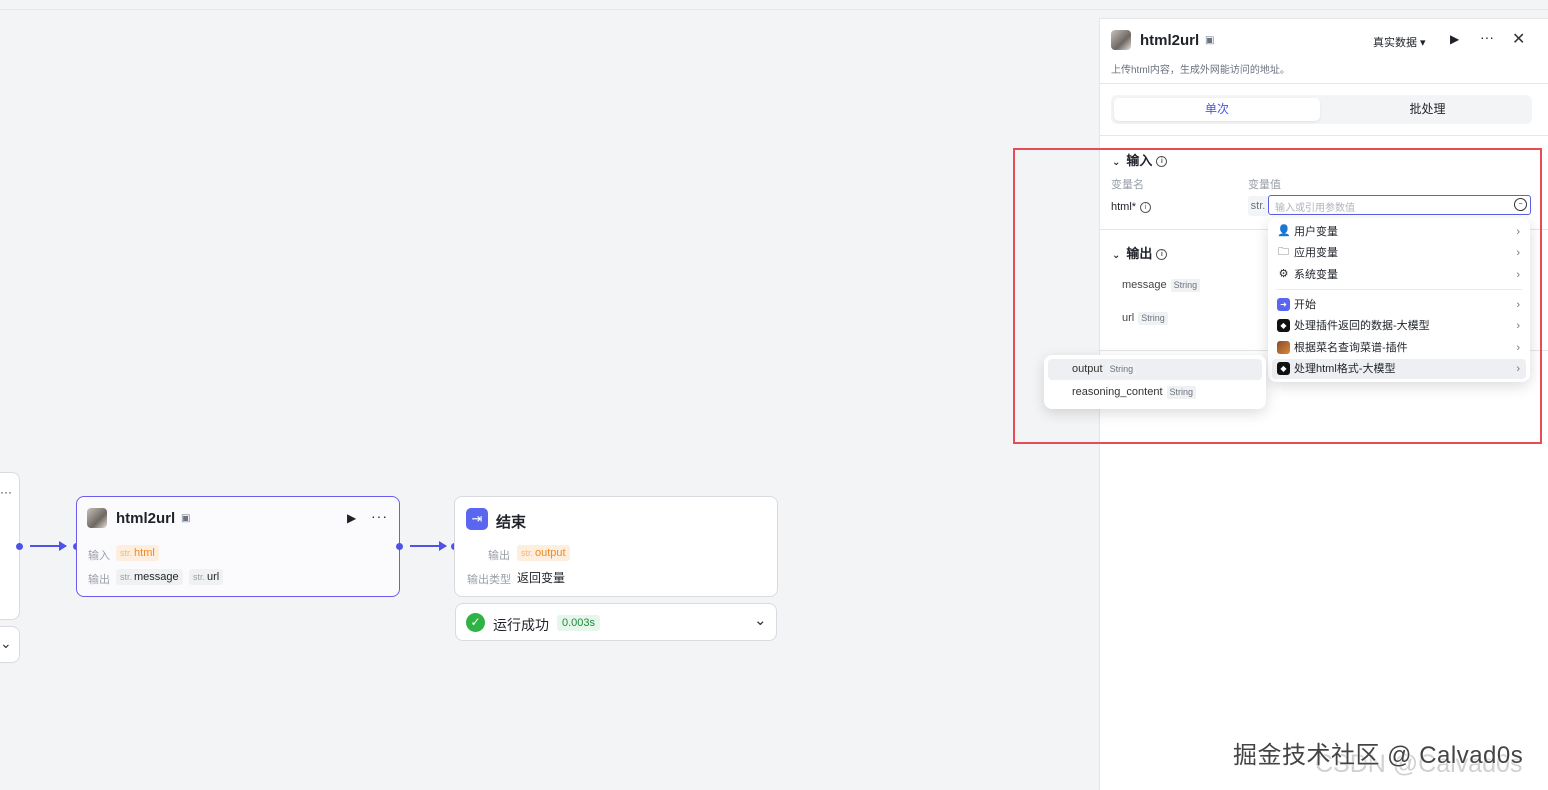 Image resolution: width=1548 pixels, height=790 pixels. Describe the element at coordinates (1427, 109) in the screenshot. I see `tab-batch: 批处理` at that location.